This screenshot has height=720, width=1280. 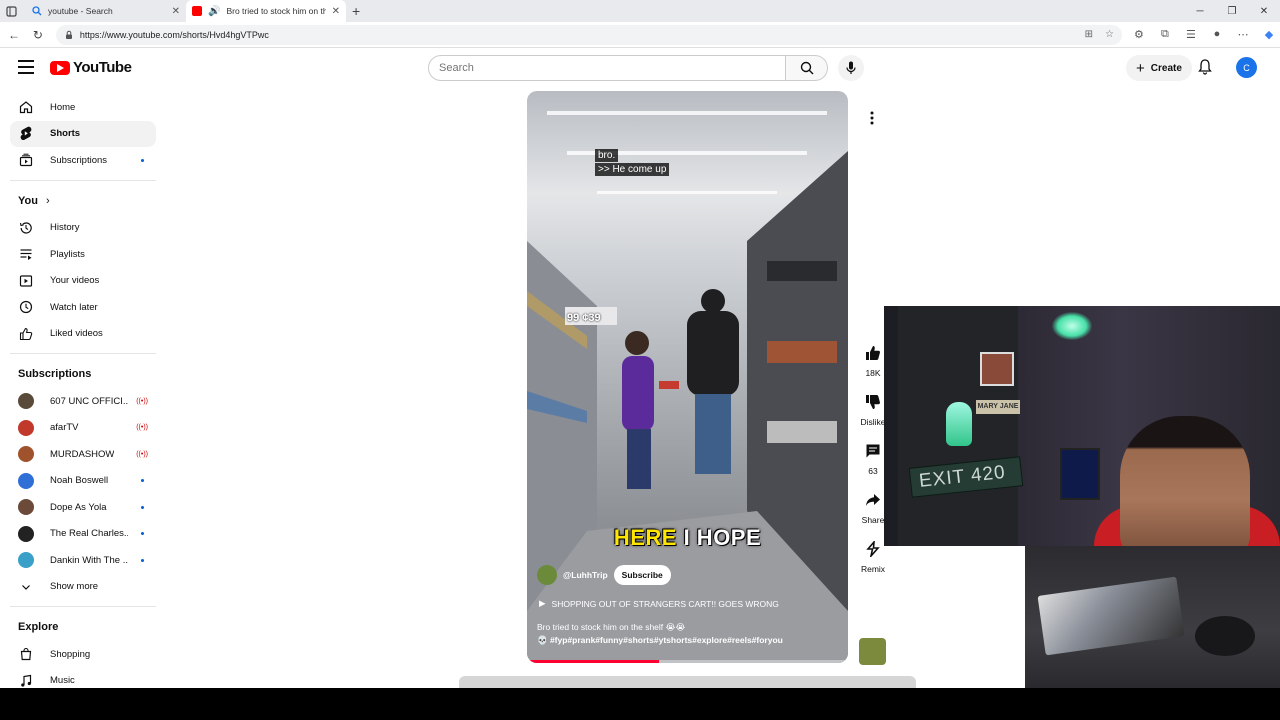 I want to click on channel-name: afarTV, so click(x=64, y=428).